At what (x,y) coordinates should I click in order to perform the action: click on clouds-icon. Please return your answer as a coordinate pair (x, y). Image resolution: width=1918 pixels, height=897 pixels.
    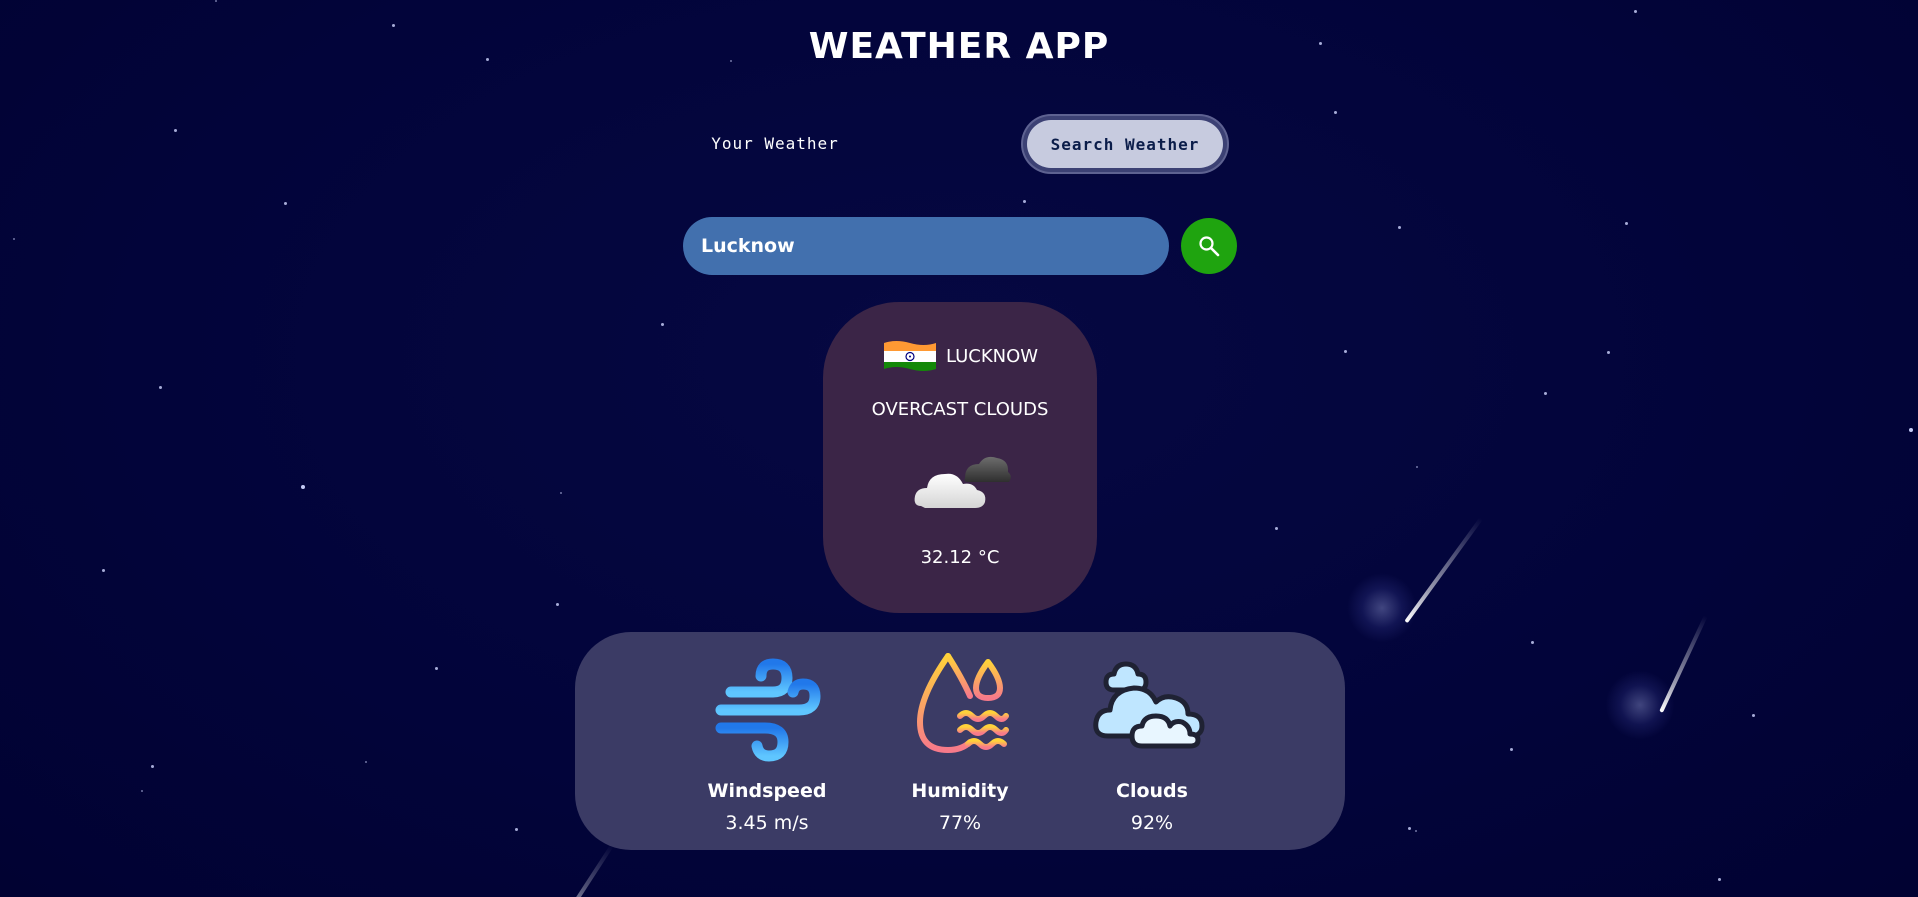
    Looking at the image, I should click on (1149, 705).